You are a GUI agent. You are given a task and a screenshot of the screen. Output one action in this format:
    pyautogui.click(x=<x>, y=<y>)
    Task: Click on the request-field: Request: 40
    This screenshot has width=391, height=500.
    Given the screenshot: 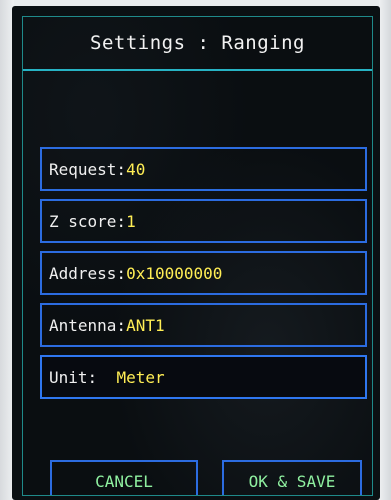 What is the action you would take?
    pyautogui.click(x=203, y=169)
    